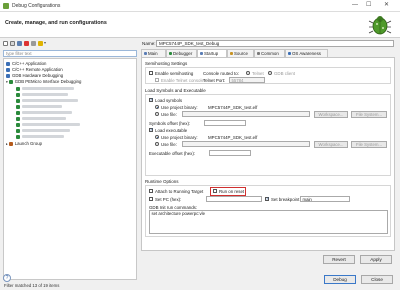 The width and height of the screenshot is (400, 290). What do you see at coordinates (8, 63) in the screenshot?
I see `c-app-icon` at bounding box center [8, 63].